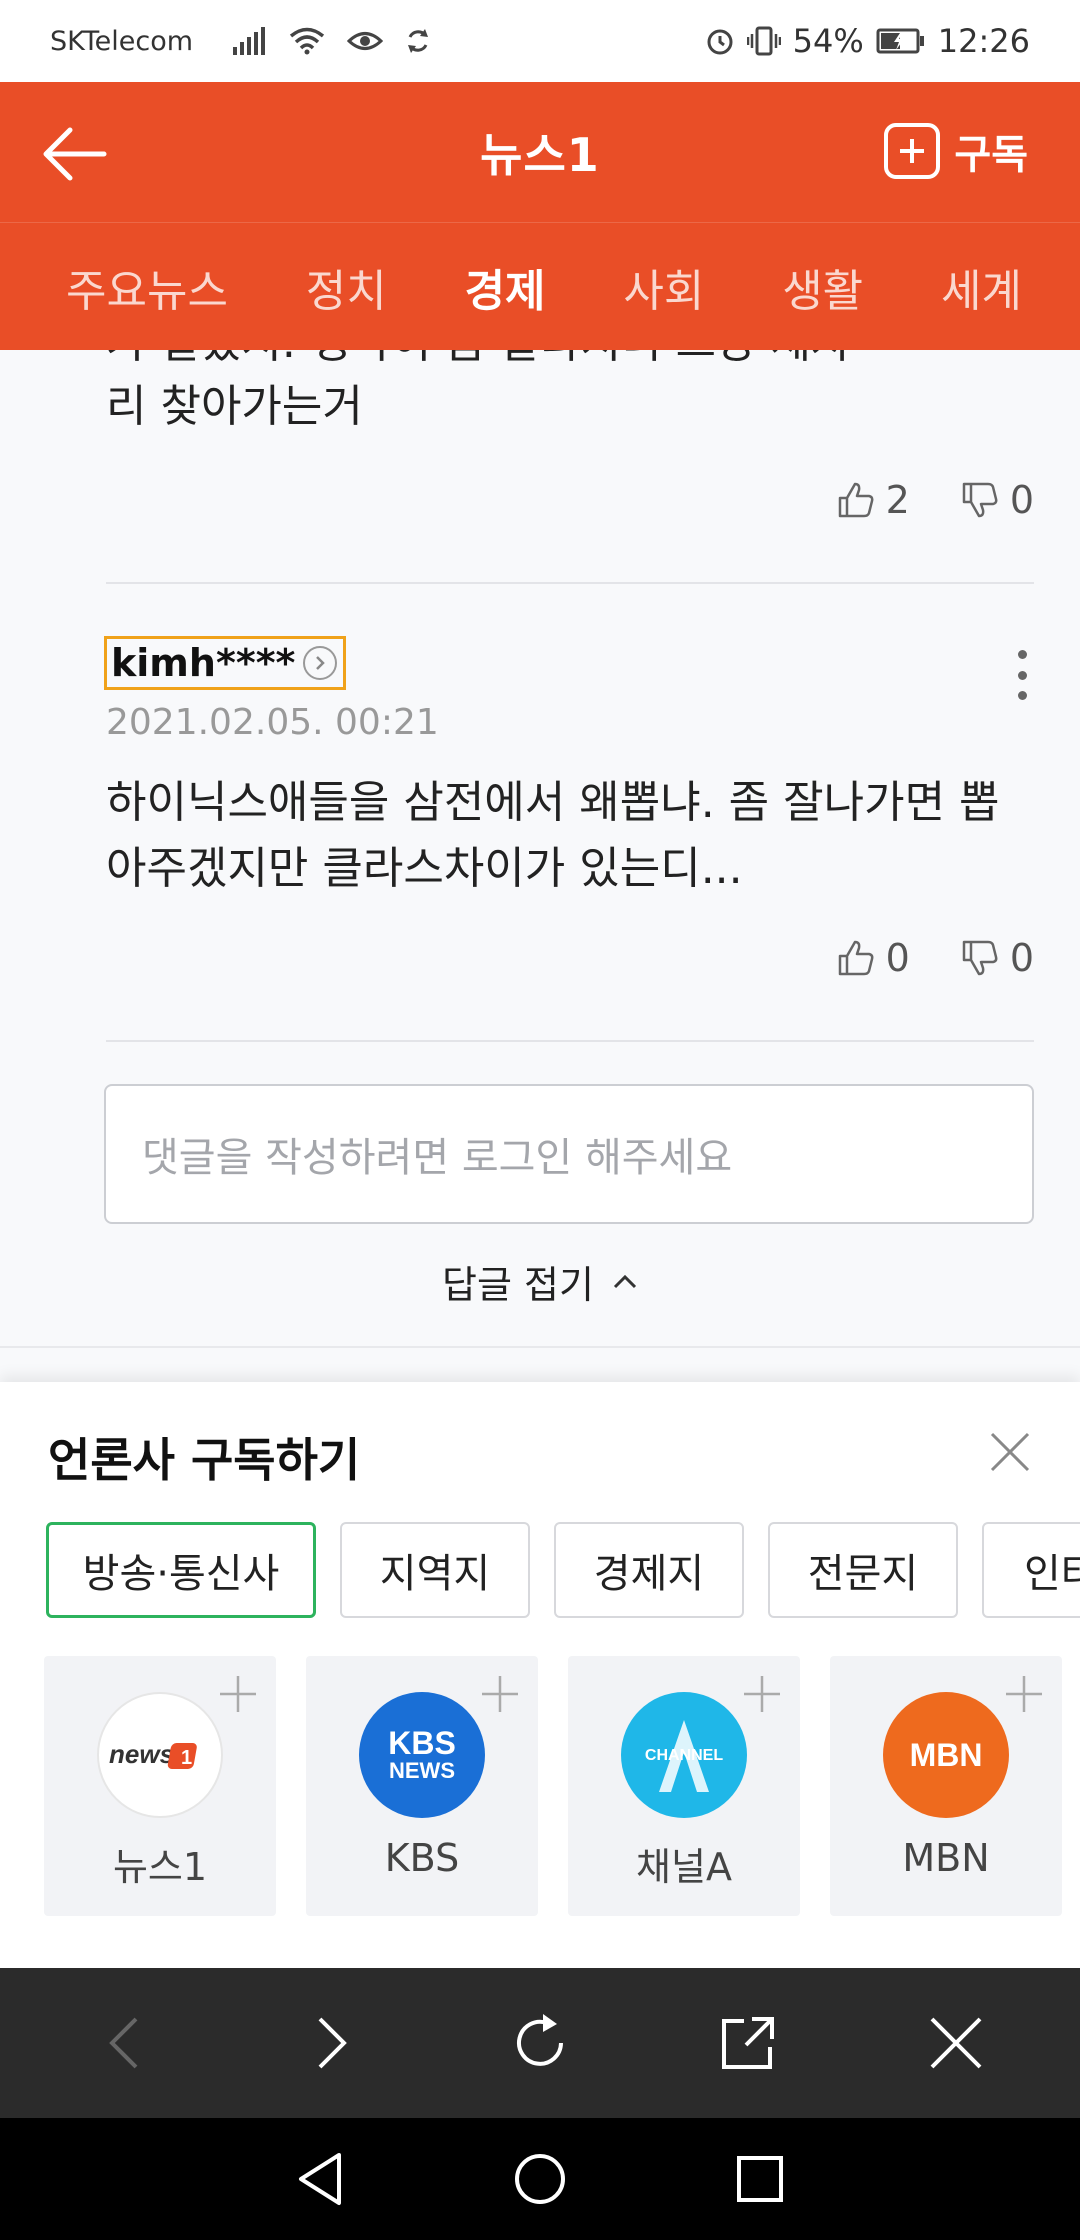 The image size is (1080, 2240). What do you see at coordinates (346, 287) in the screenshot?
I see `tab-politics: 정치` at bounding box center [346, 287].